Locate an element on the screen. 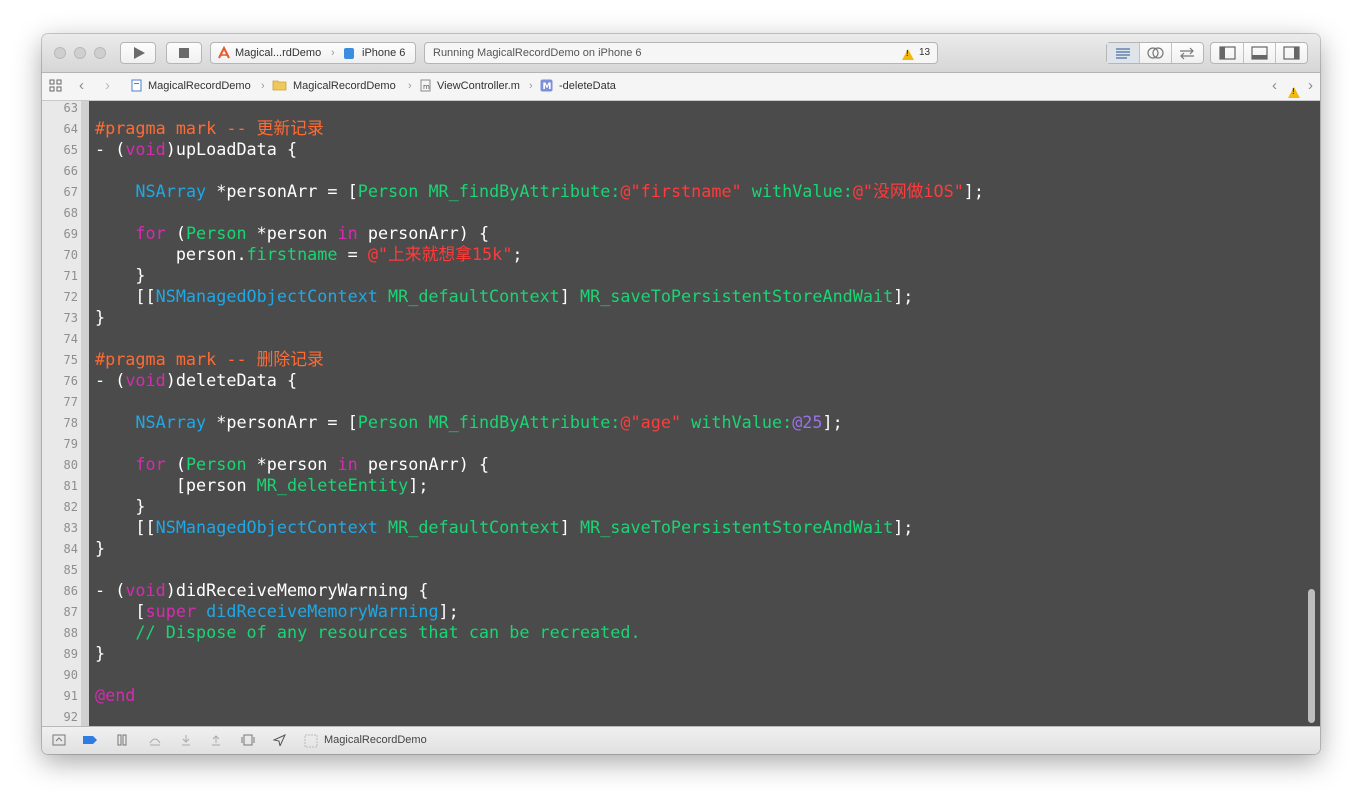  debug-area-icon is located at coordinates (1259, 53).